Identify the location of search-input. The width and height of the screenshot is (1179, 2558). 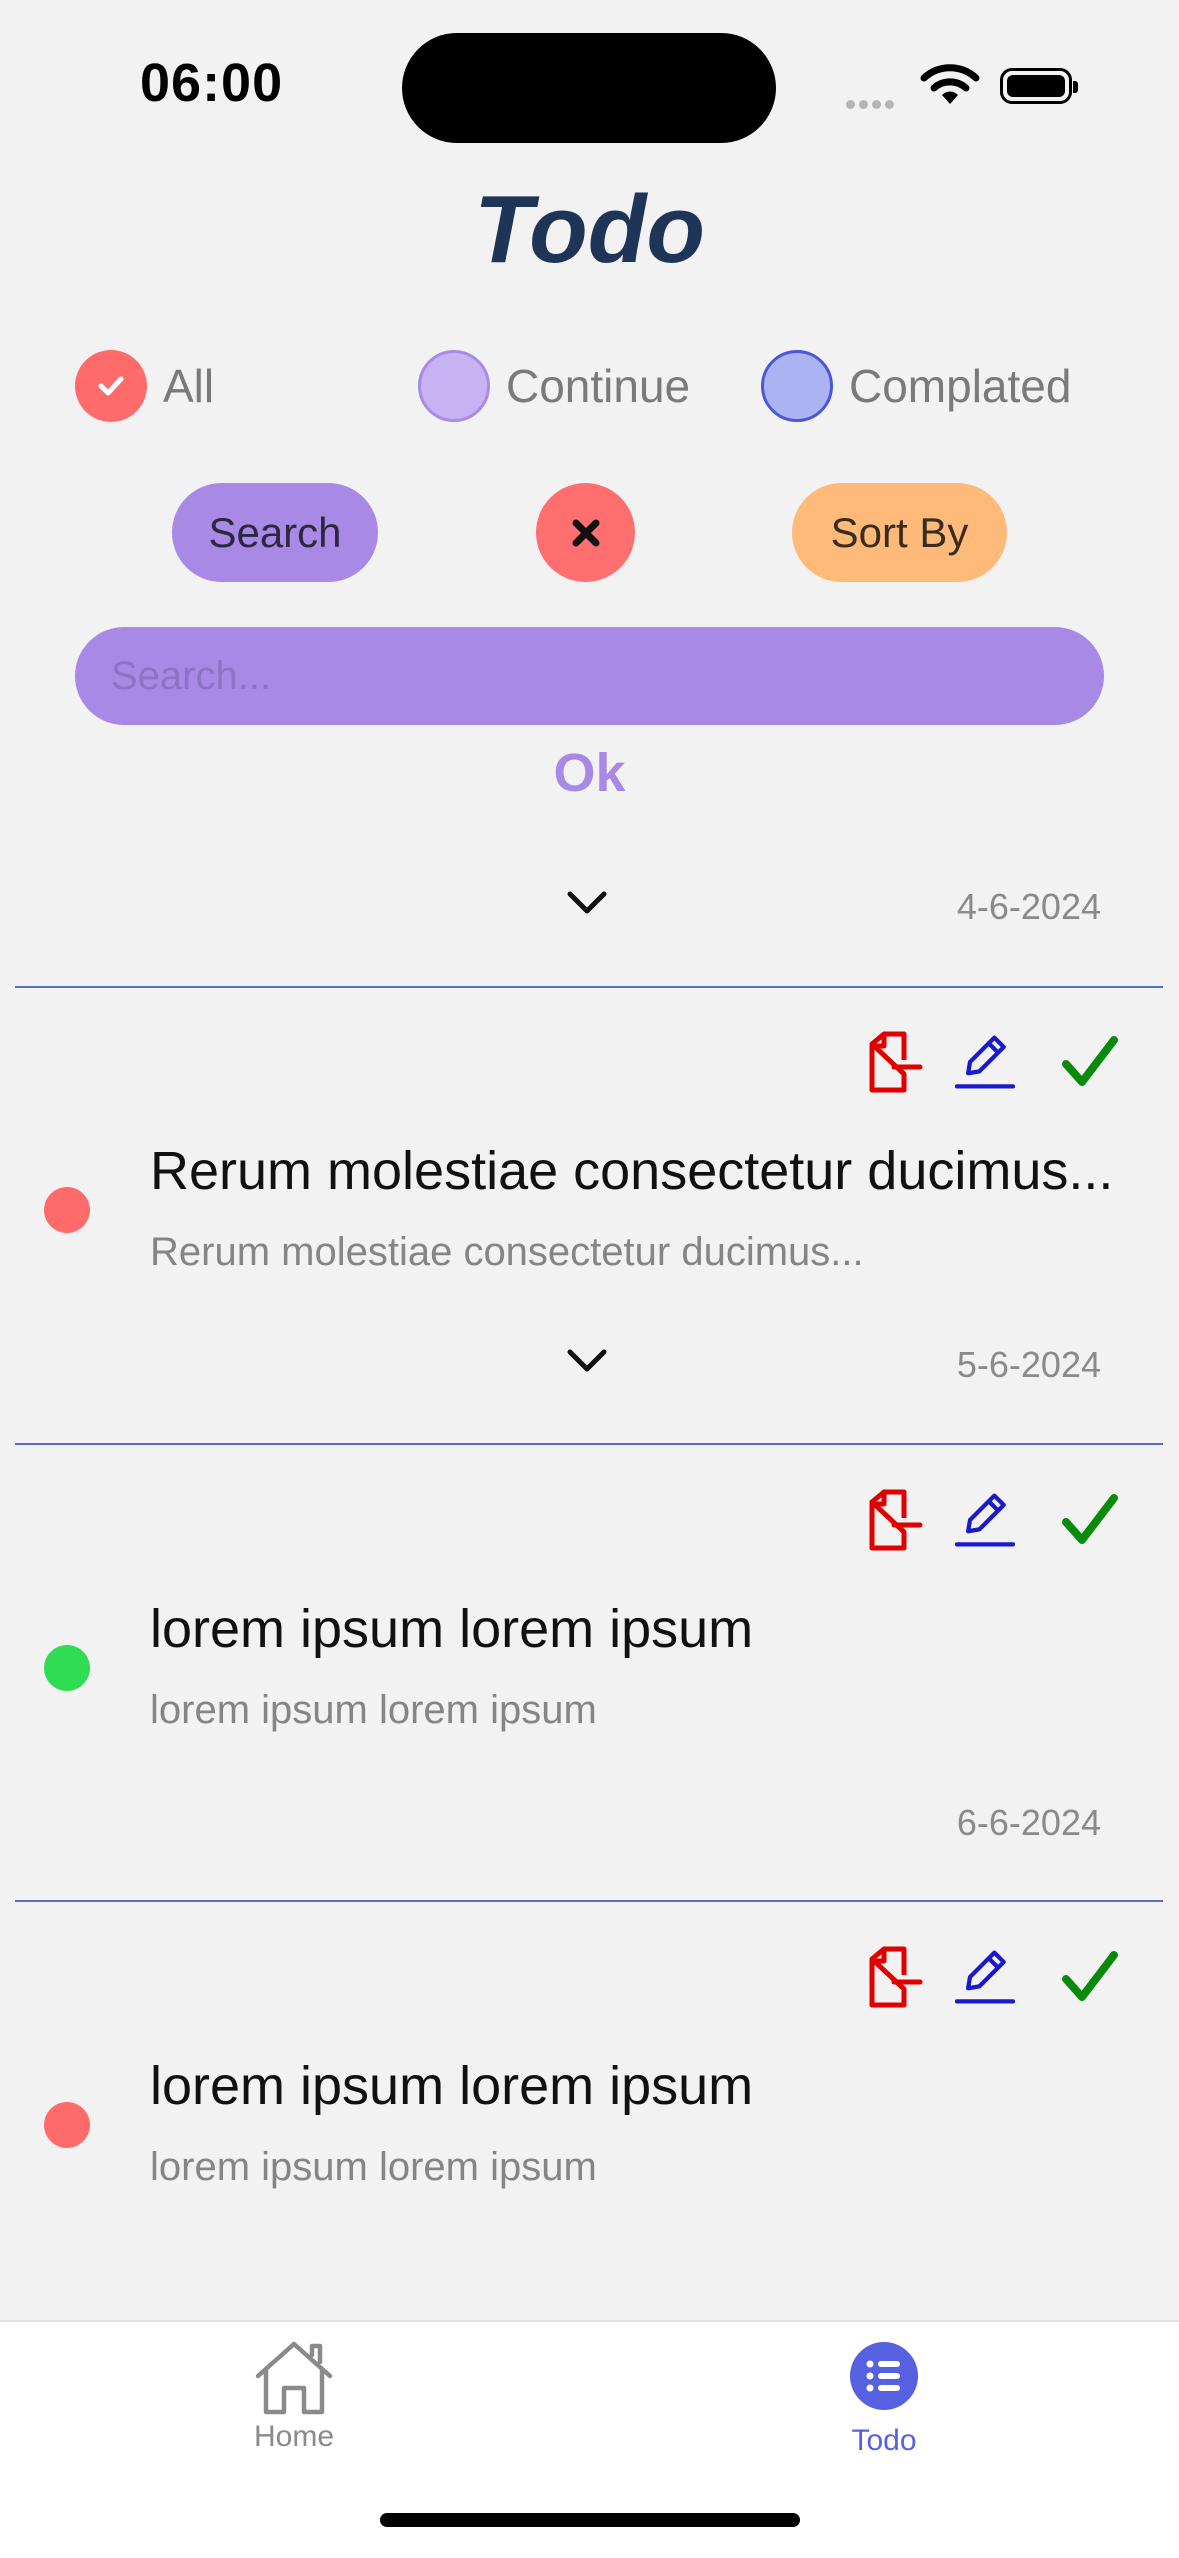
(589, 676).